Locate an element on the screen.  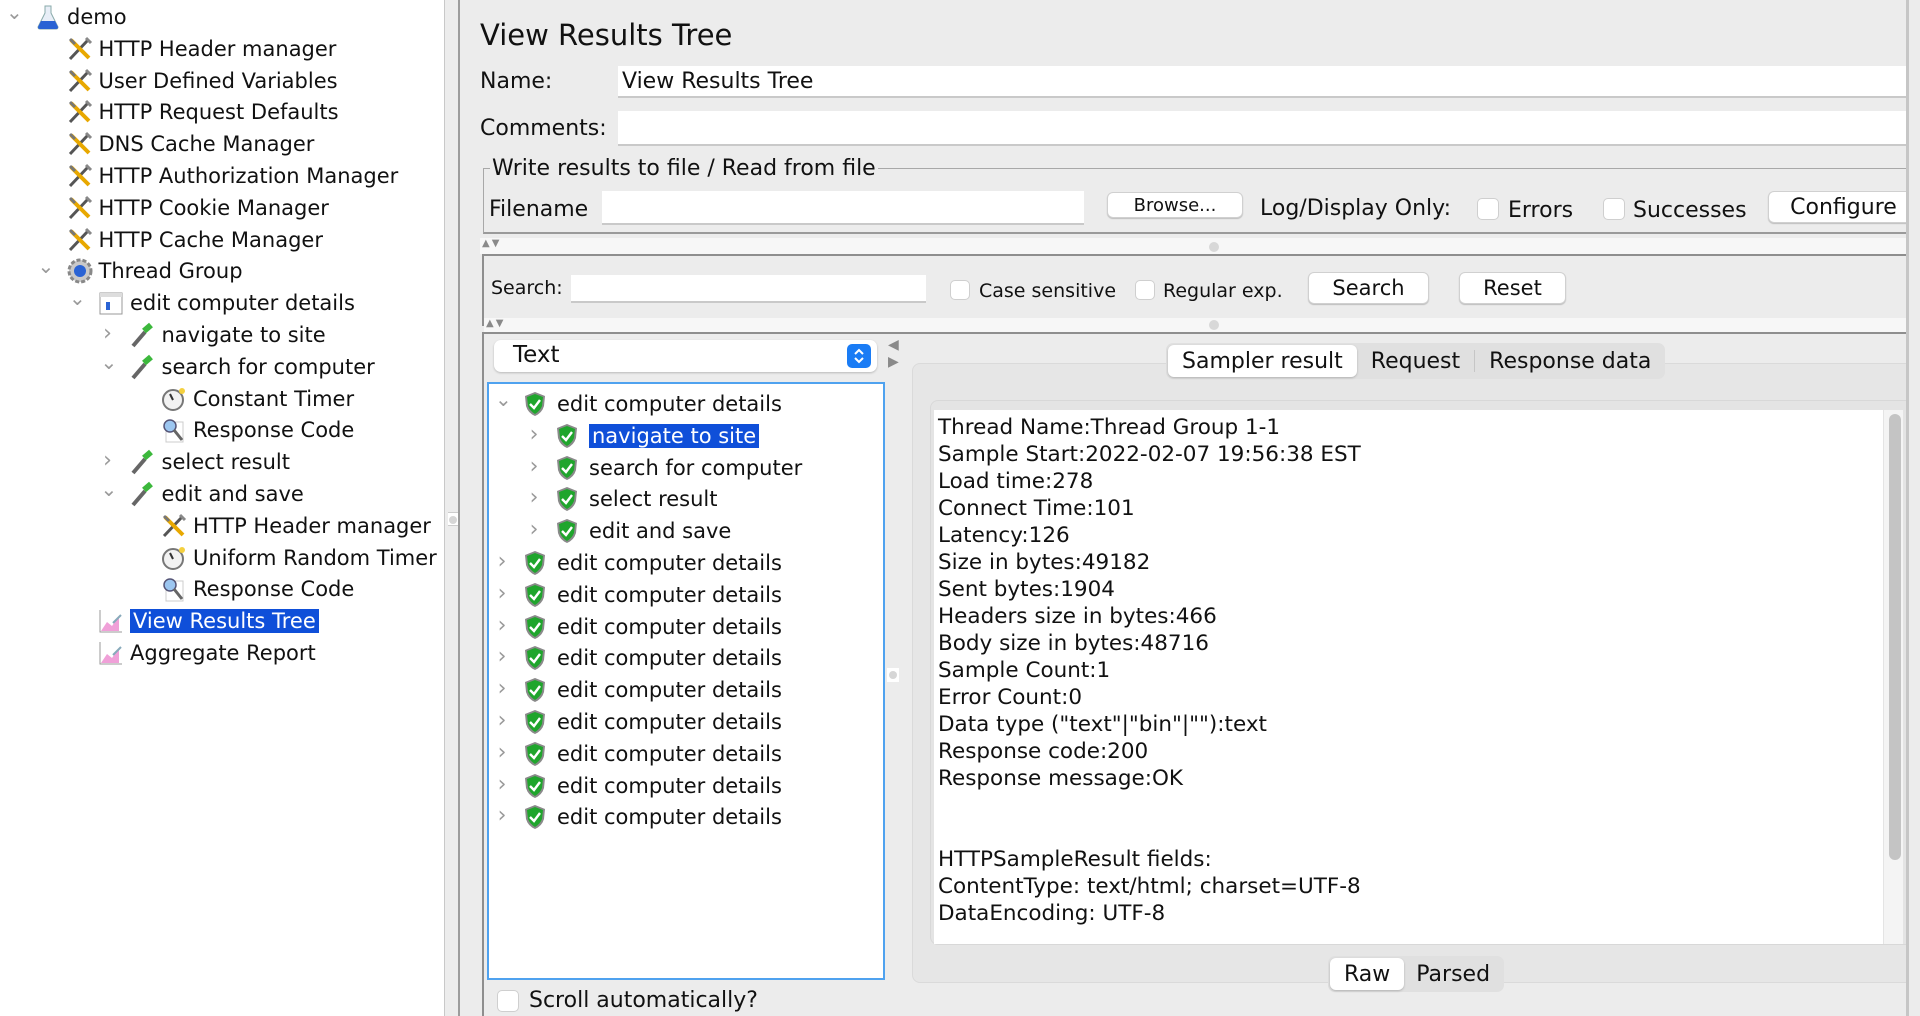
tree-node-thread-group: Thread Group is located at coordinates (154, 271).